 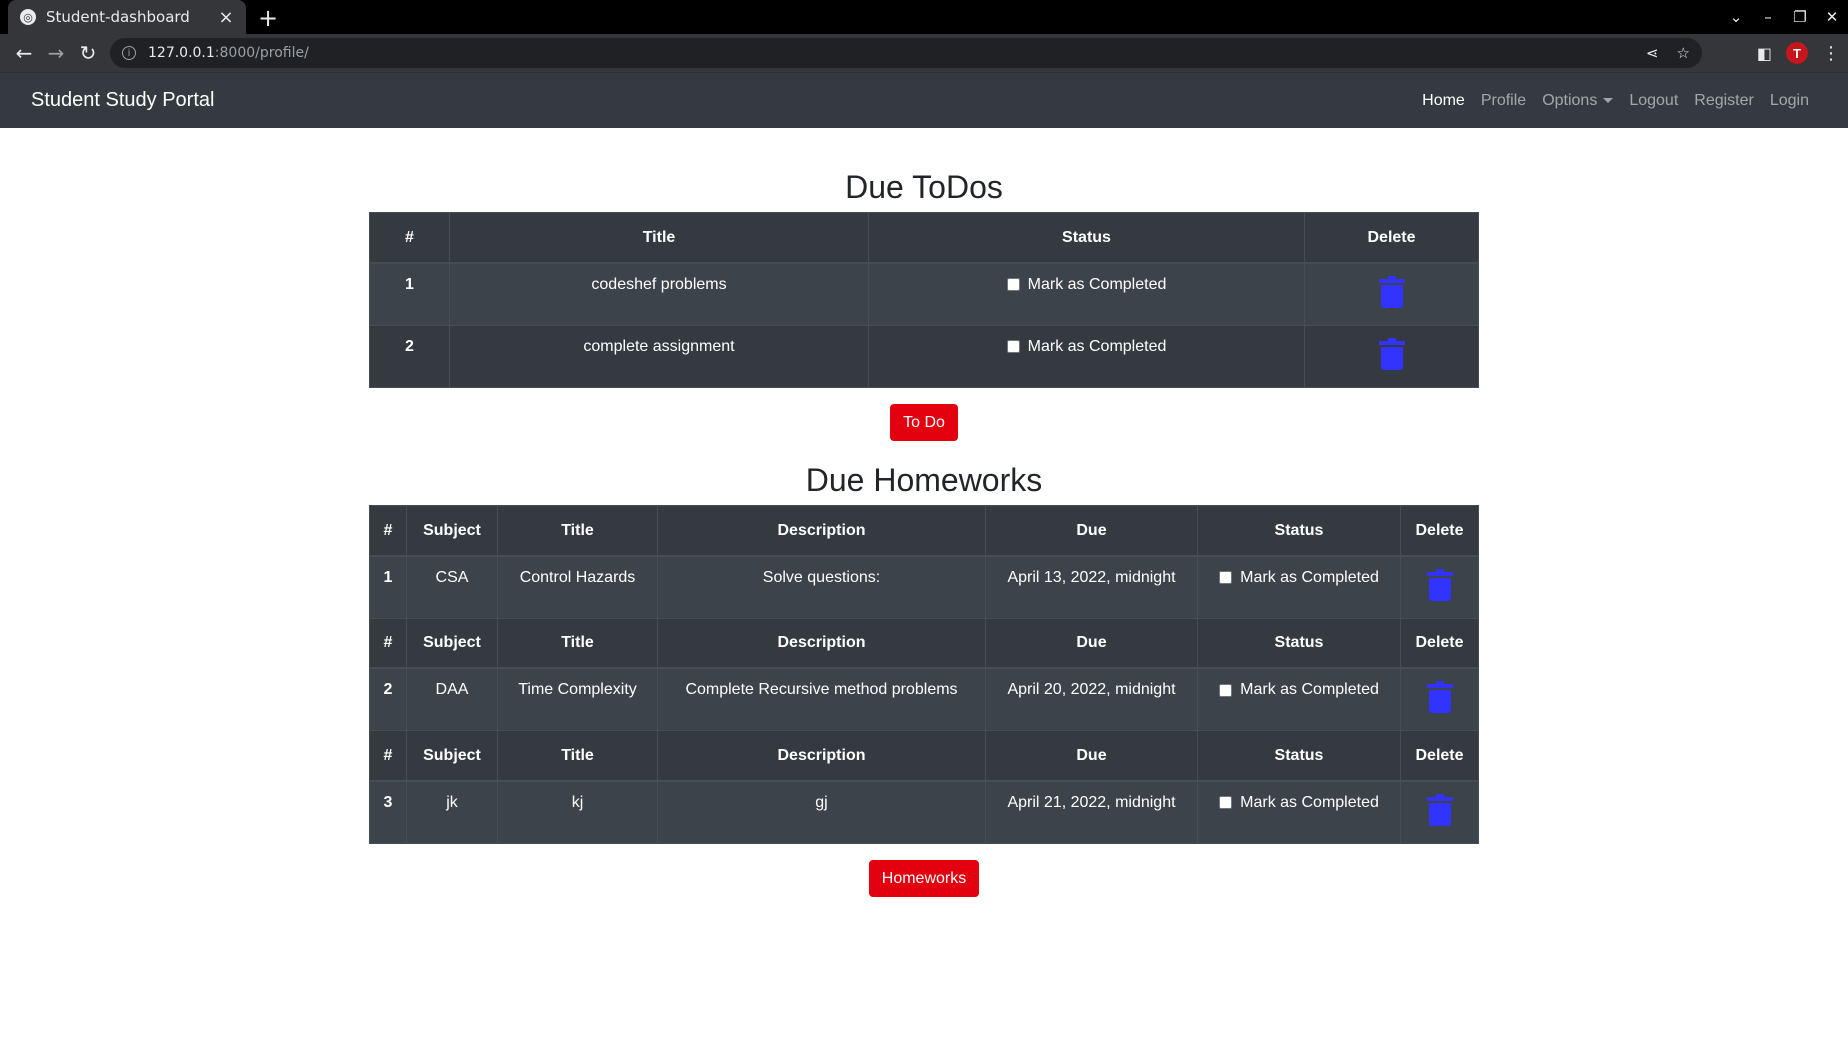 What do you see at coordinates (1724, 101) in the screenshot?
I see `nav-register: Register` at bounding box center [1724, 101].